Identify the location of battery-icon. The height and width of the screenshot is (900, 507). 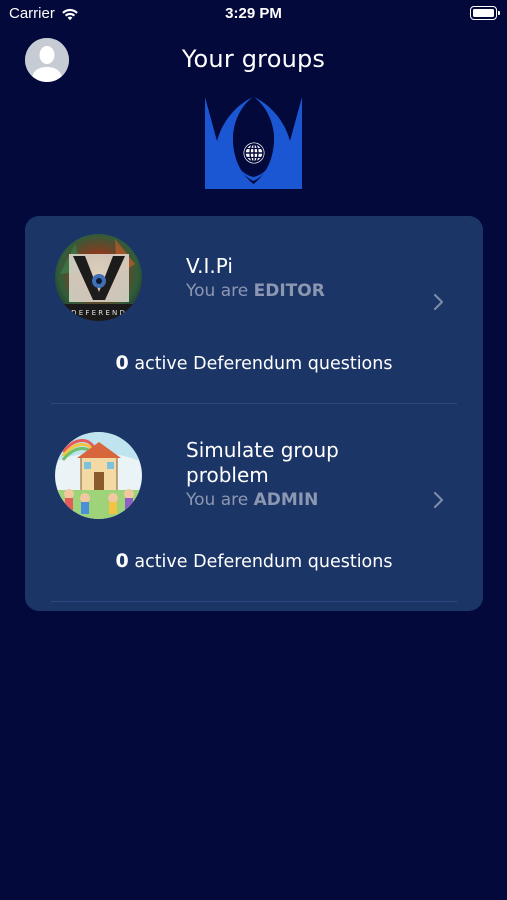
(485, 13).